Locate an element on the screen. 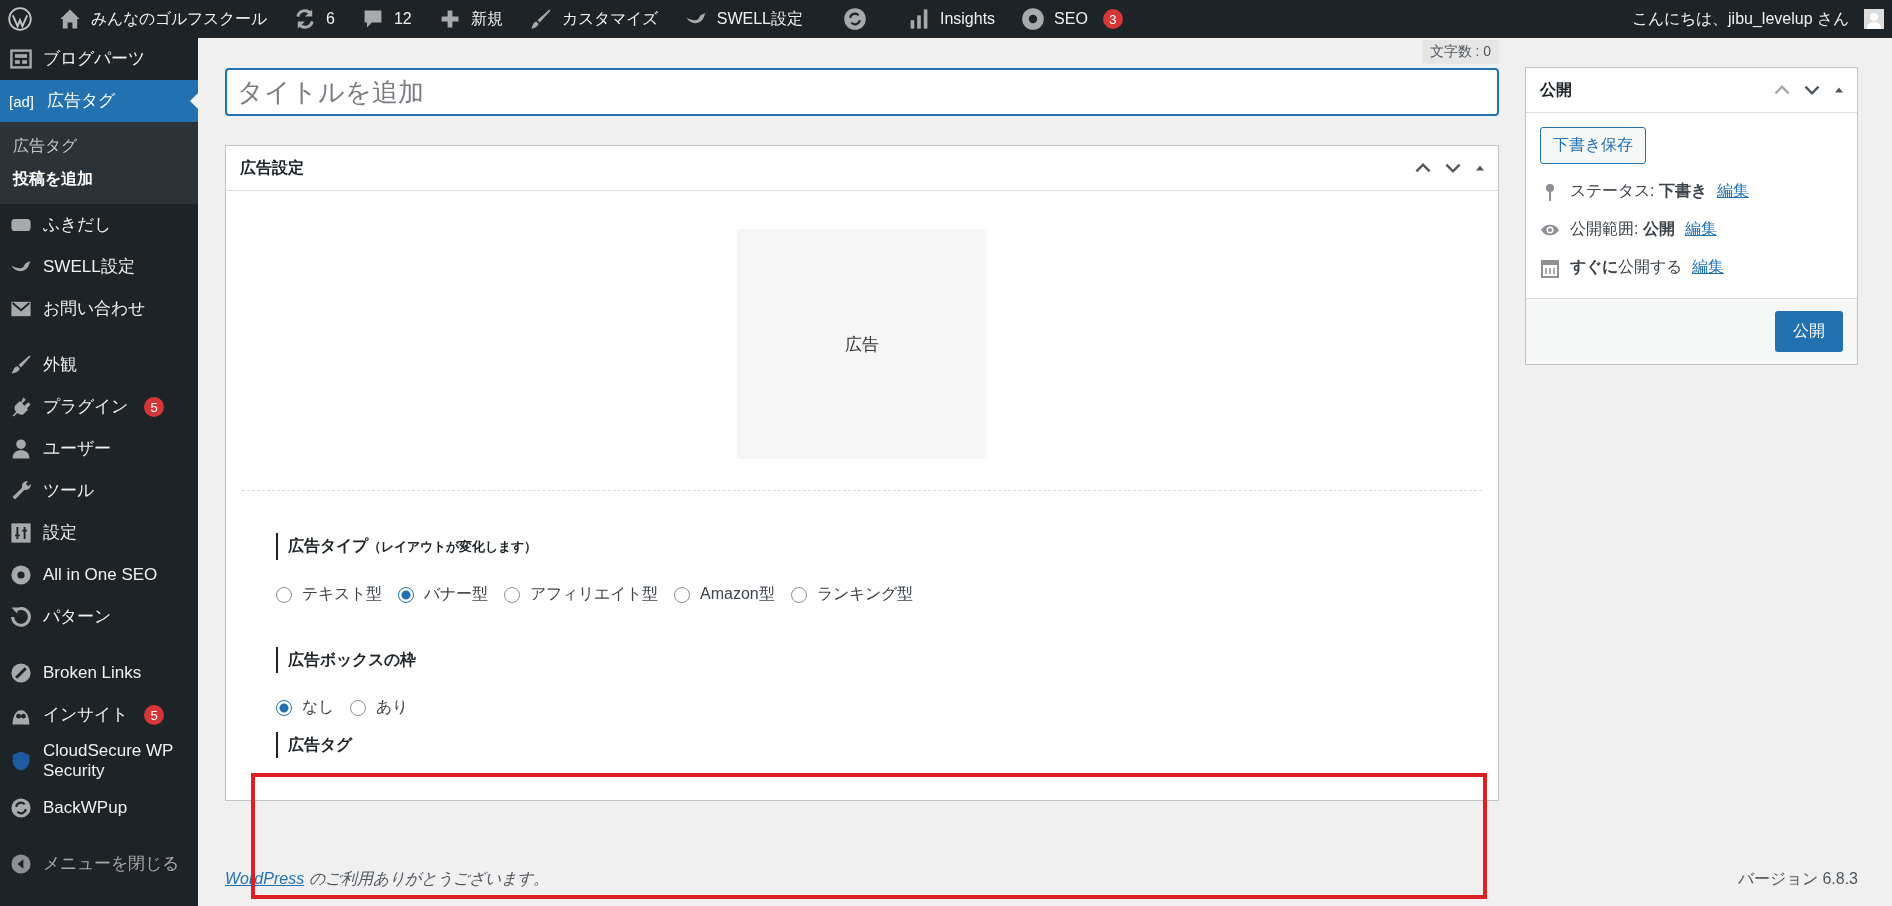  submenu-item: 投稿を追加 is located at coordinates (99, 179).